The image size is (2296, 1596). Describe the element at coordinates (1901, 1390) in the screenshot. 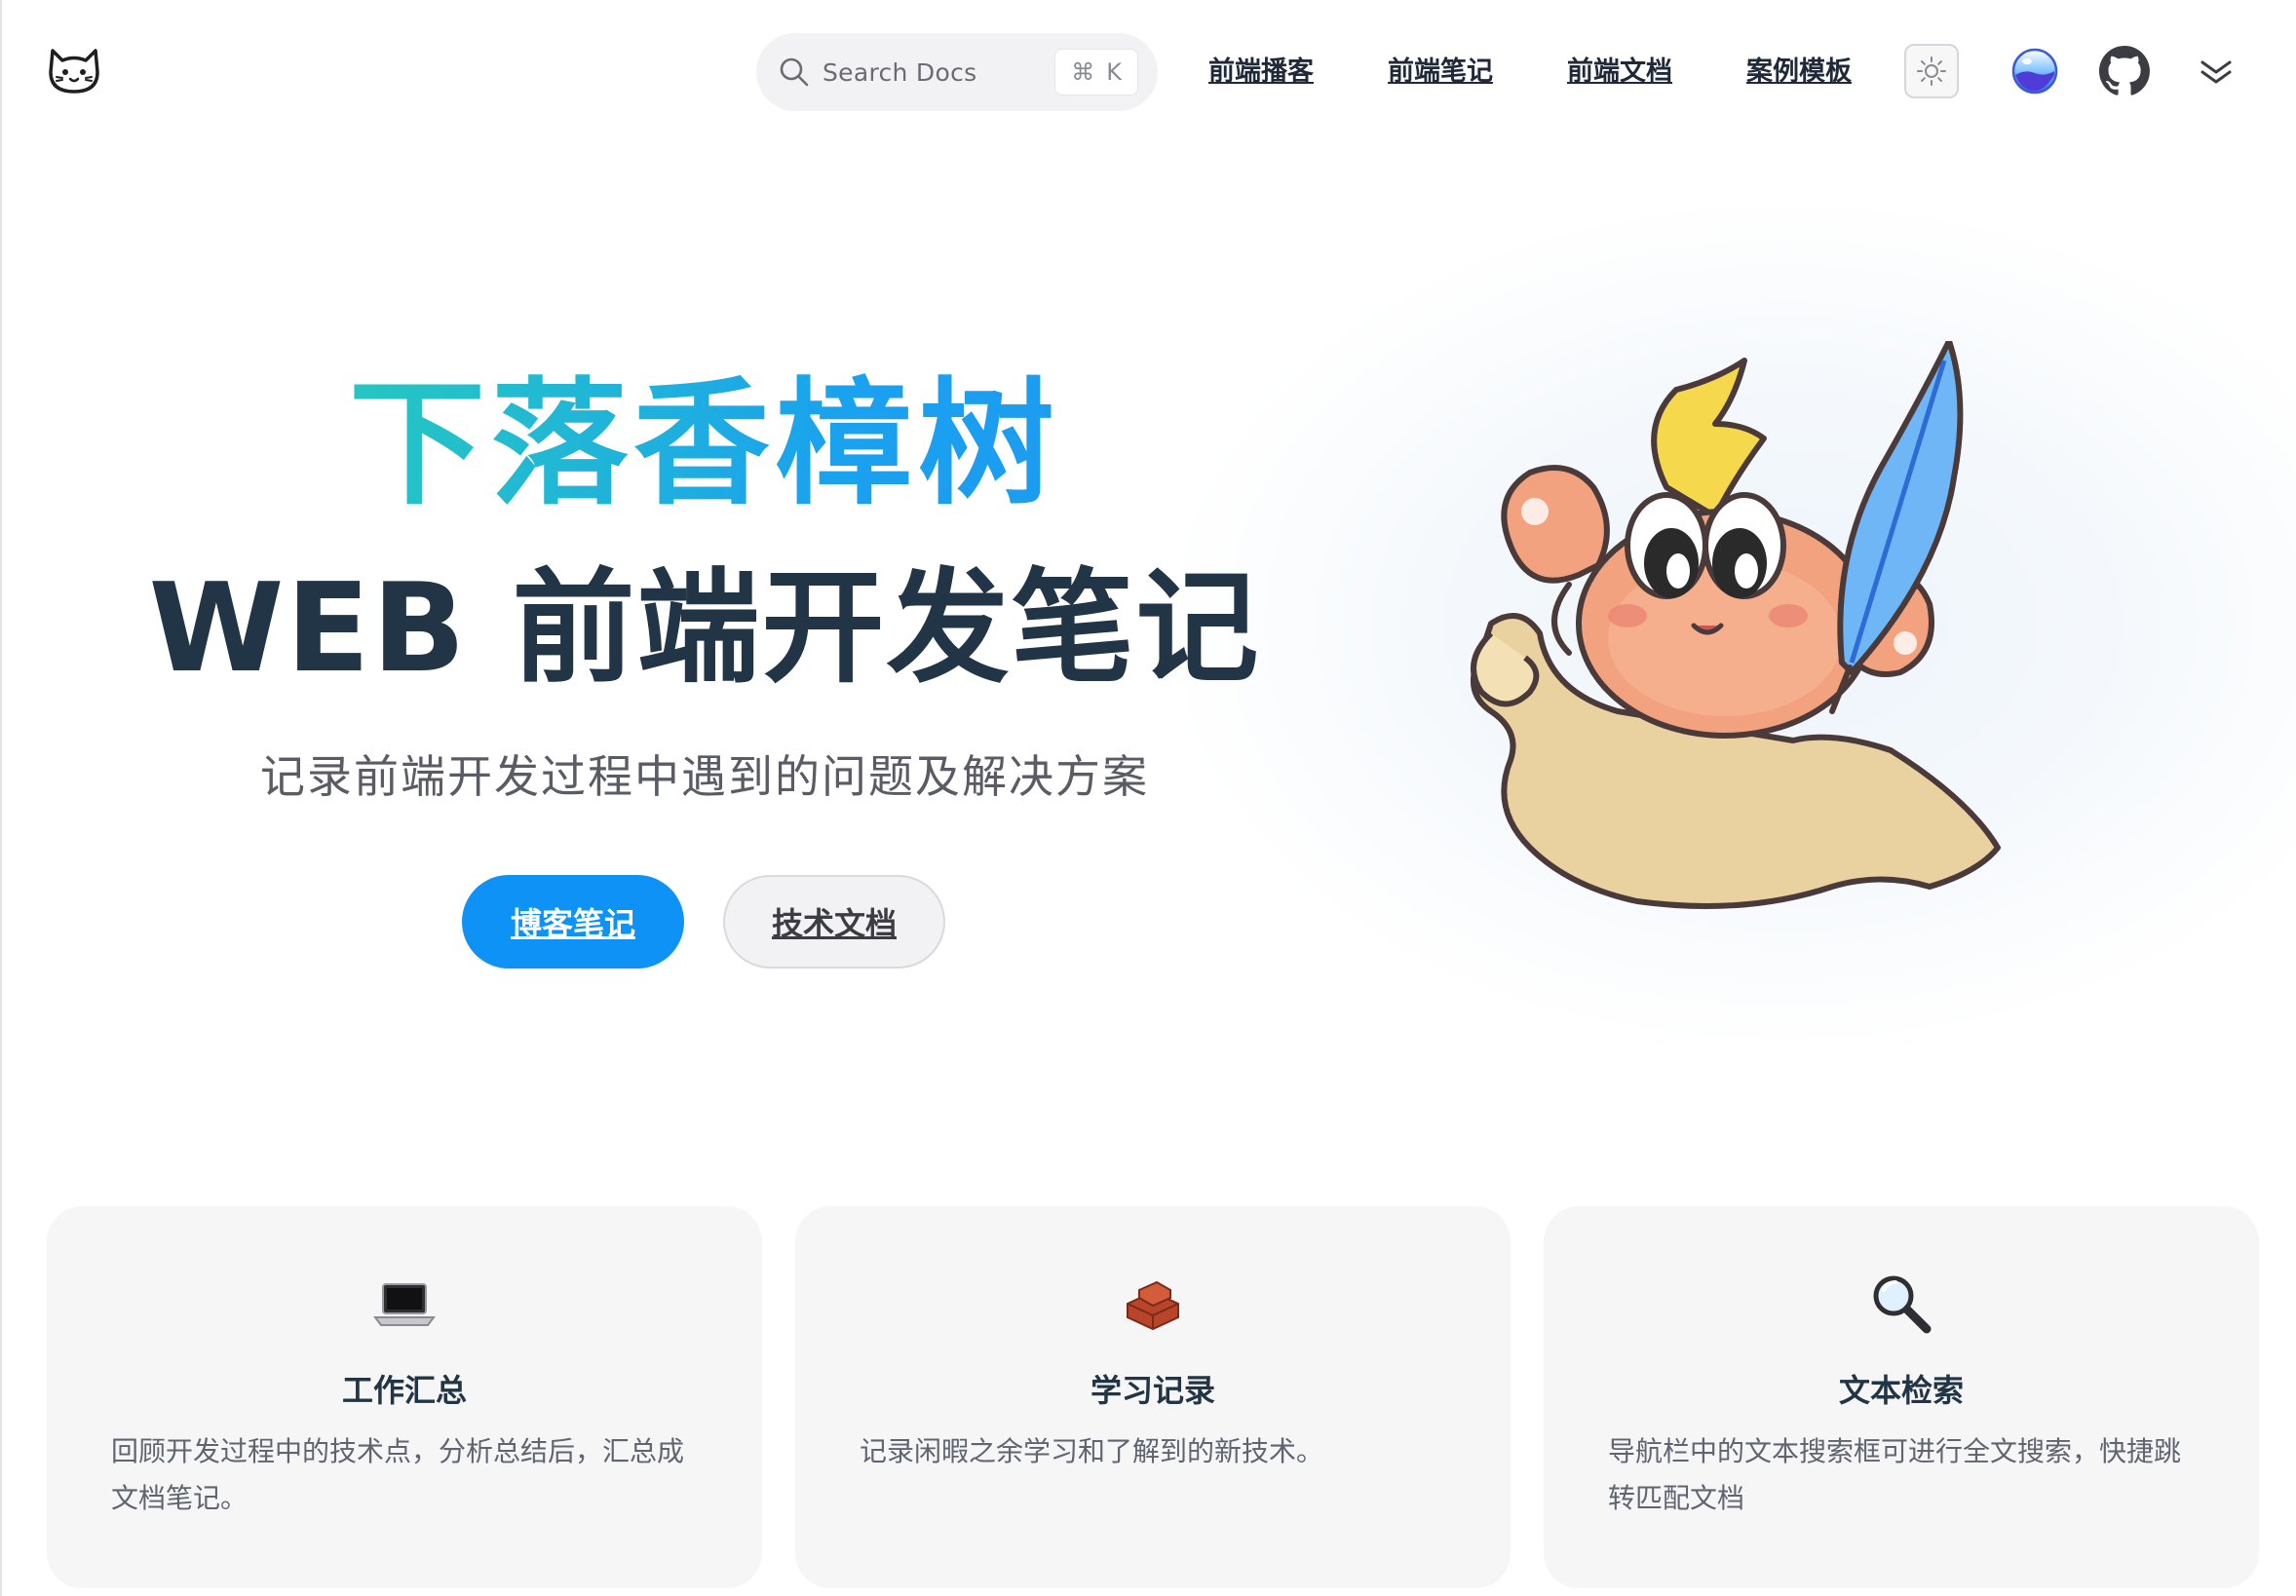

I see `feature-title: 文本检索` at that location.